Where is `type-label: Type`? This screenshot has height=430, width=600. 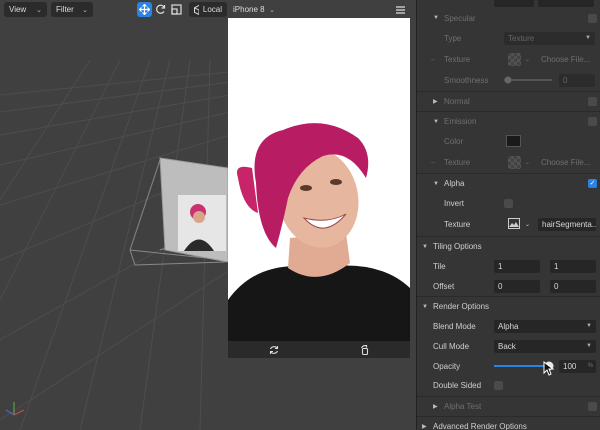 type-label: Type is located at coordinates (453, 38).